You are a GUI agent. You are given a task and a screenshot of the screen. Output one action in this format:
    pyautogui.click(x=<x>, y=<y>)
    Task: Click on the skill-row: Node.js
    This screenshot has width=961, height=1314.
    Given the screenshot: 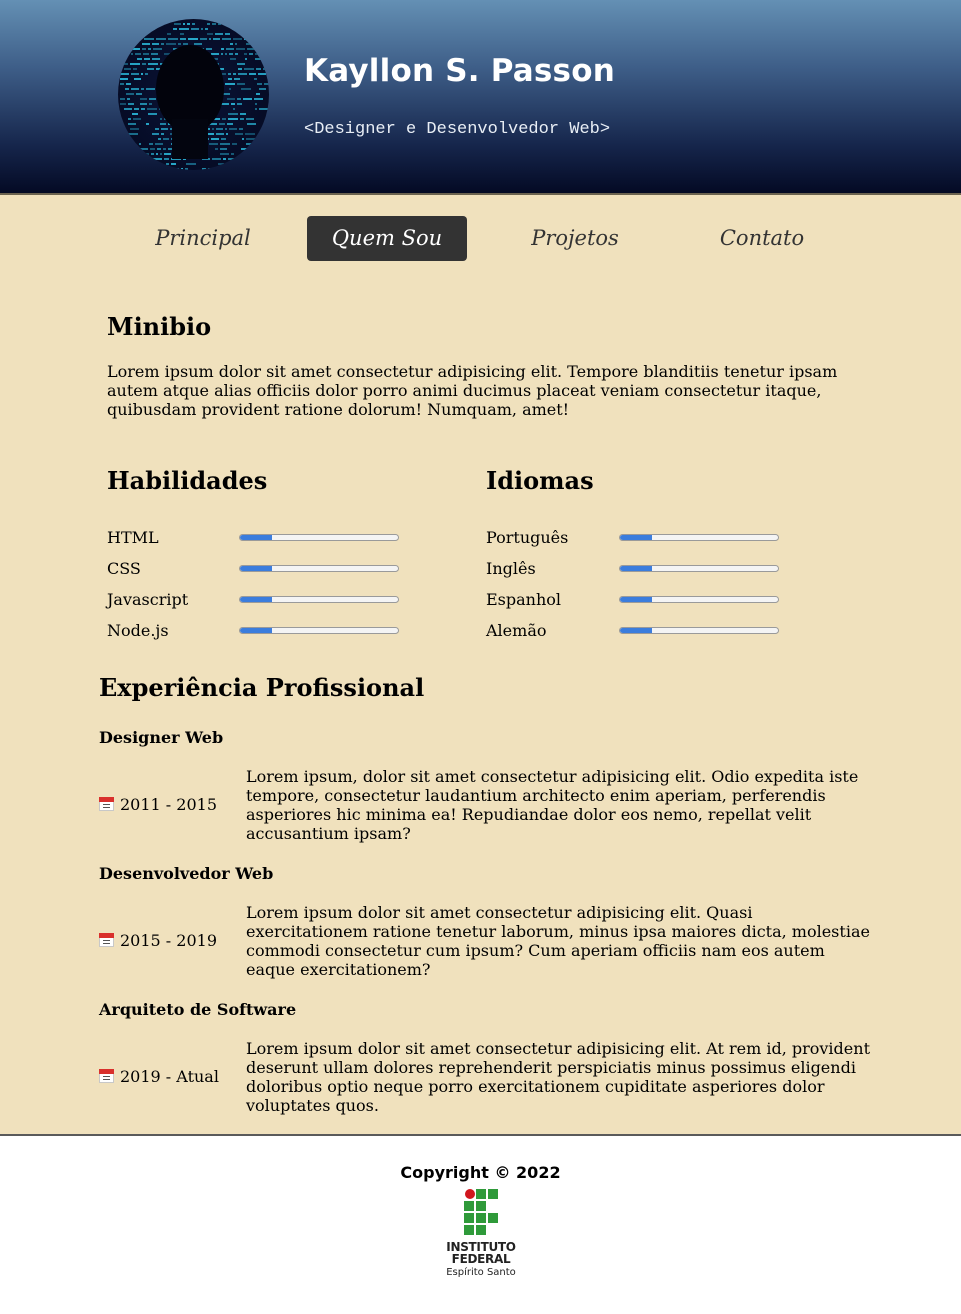 What is the action you would take?
    pyautogui.click(x=257, y=631)
    